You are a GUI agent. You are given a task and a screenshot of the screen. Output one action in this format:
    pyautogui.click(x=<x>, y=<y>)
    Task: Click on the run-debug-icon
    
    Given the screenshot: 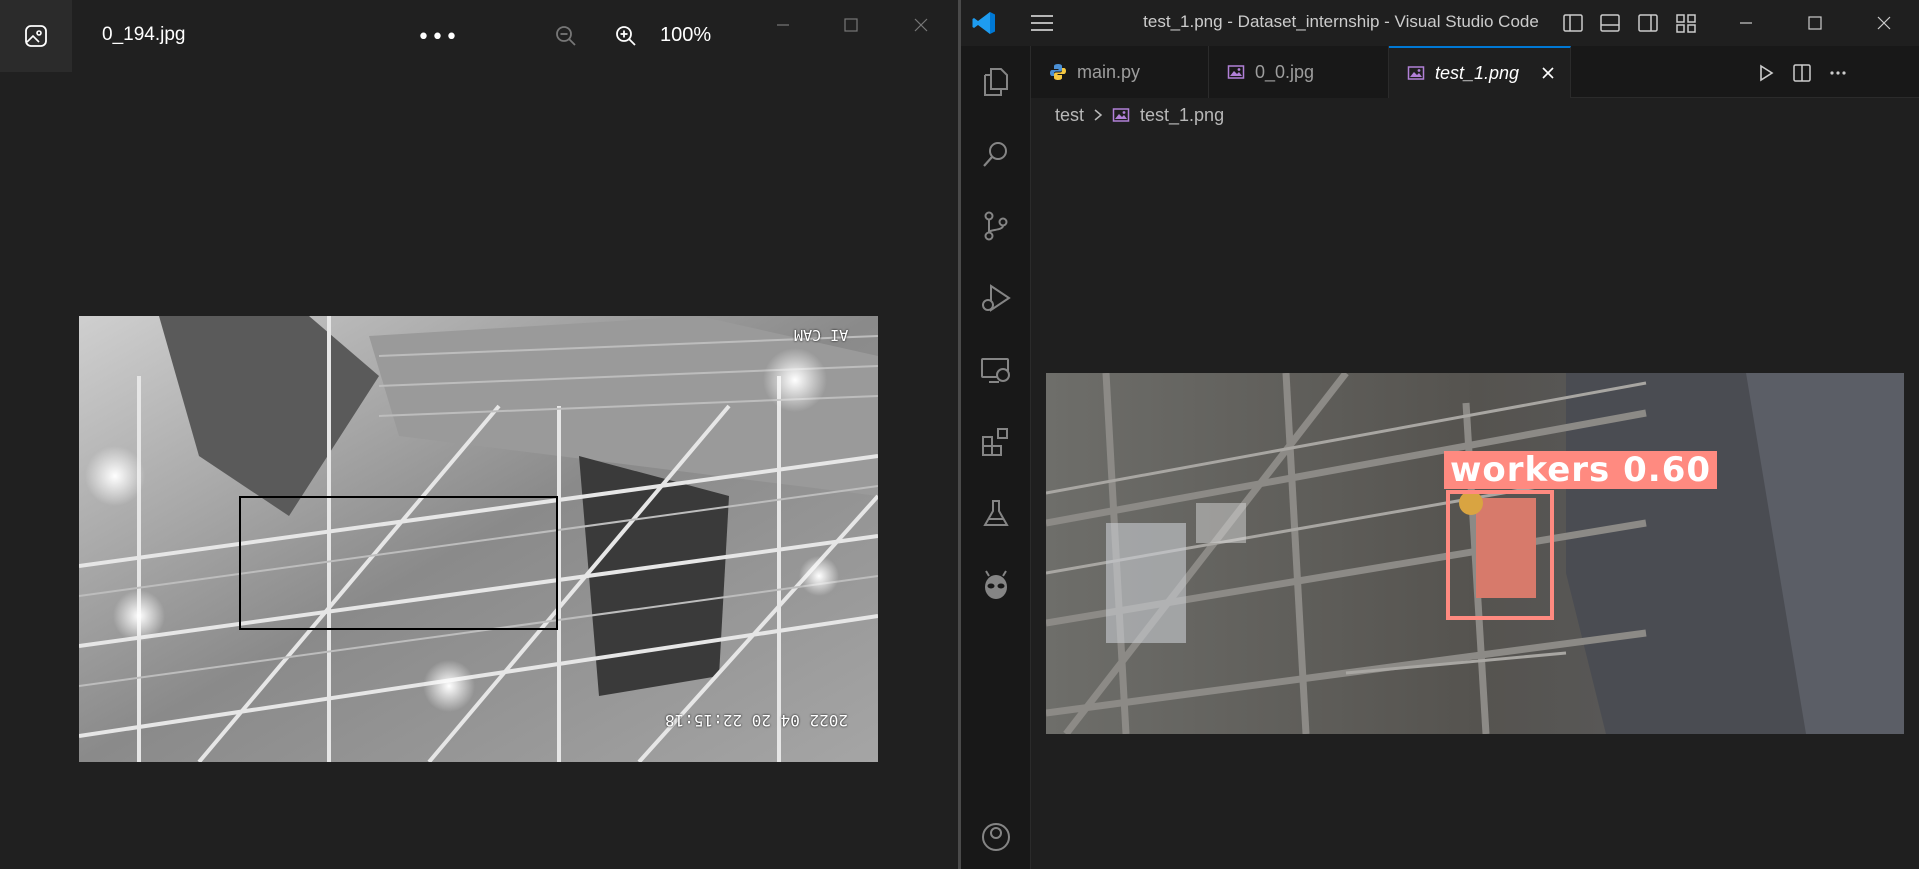 What is the action you would take?
    pyautogui.click(x=996, y=298)
    